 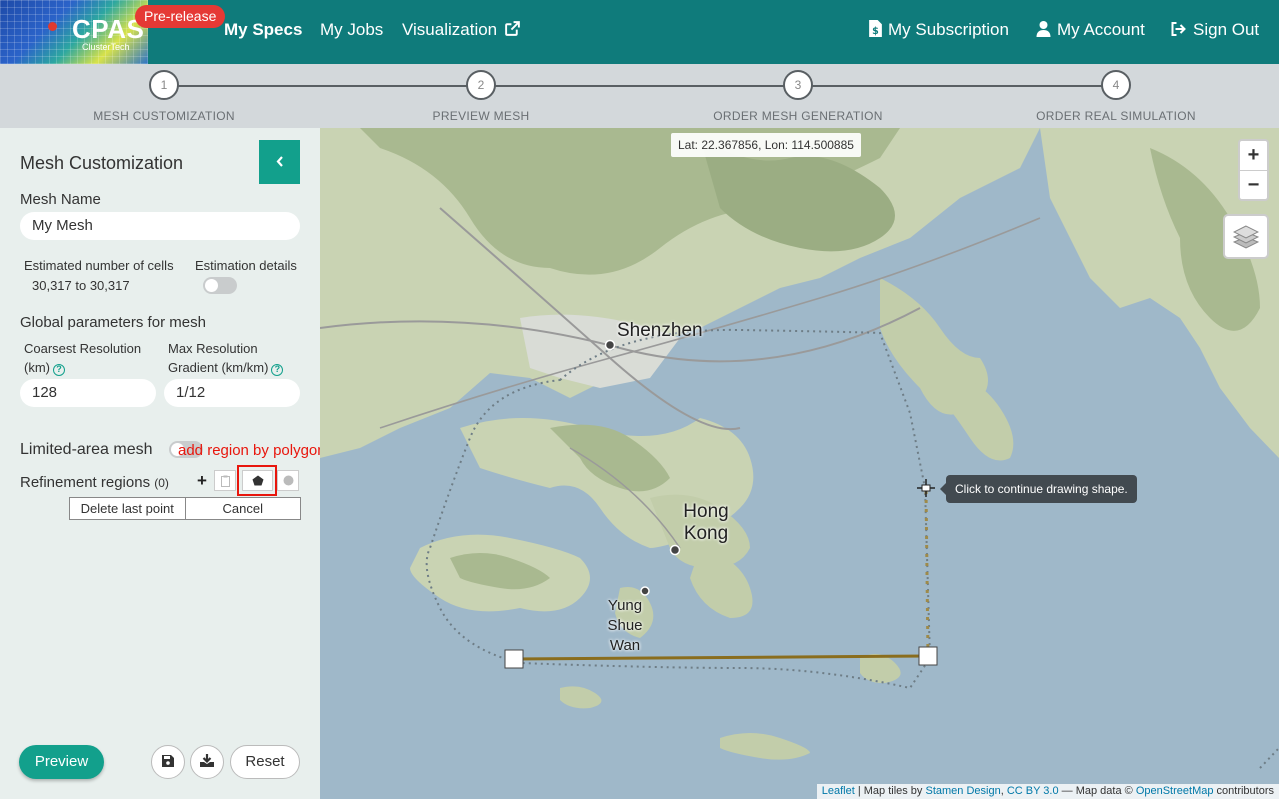 I want to click on layers-icon, so click(x=1246, y=237).